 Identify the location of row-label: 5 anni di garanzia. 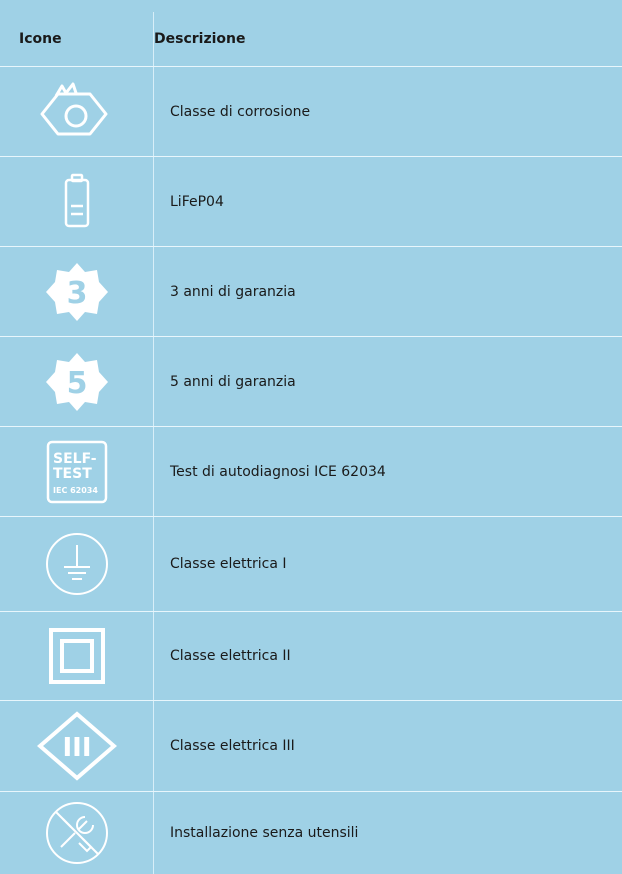
(233, 381).